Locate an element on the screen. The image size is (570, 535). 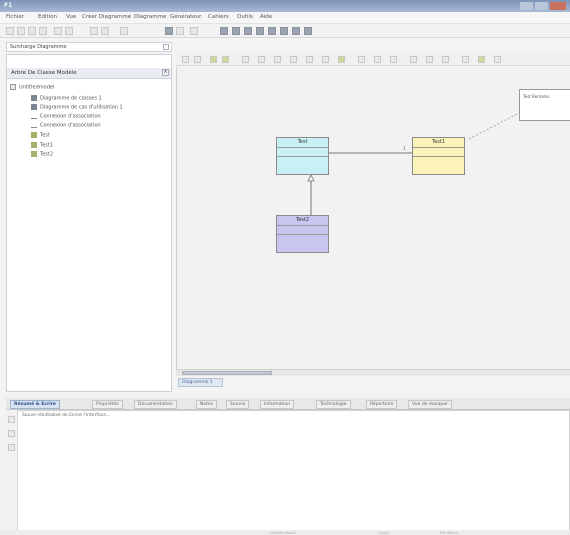
tree-item-class-test2: Test2 is located at coordinates (42, 154).